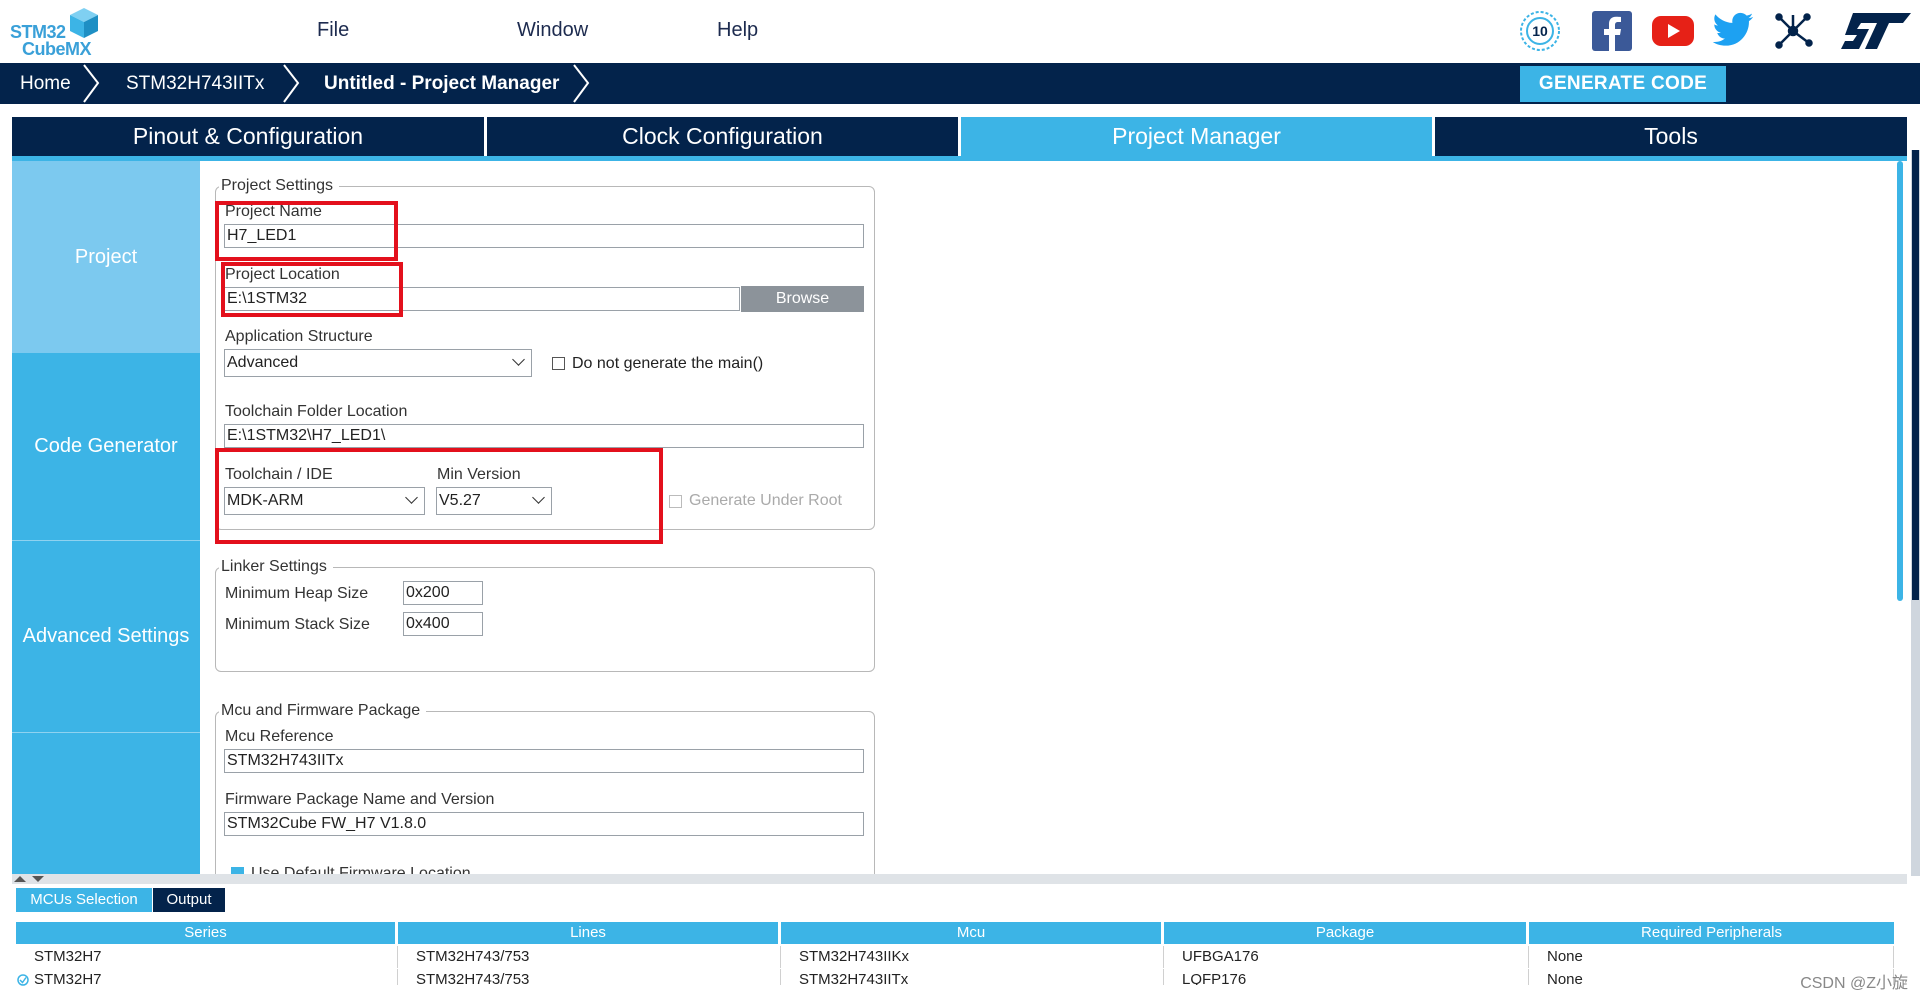 This screenshot has height=1001, width=1920. I want to click on content-scrollbar-thumb, so click(1900, 381).